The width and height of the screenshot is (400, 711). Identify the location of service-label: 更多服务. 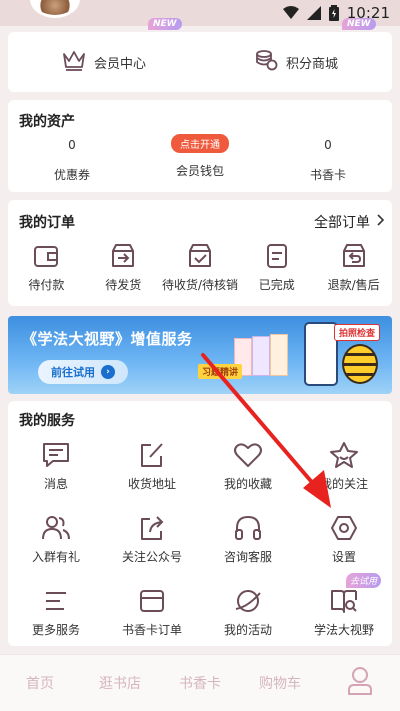
(55, 630).